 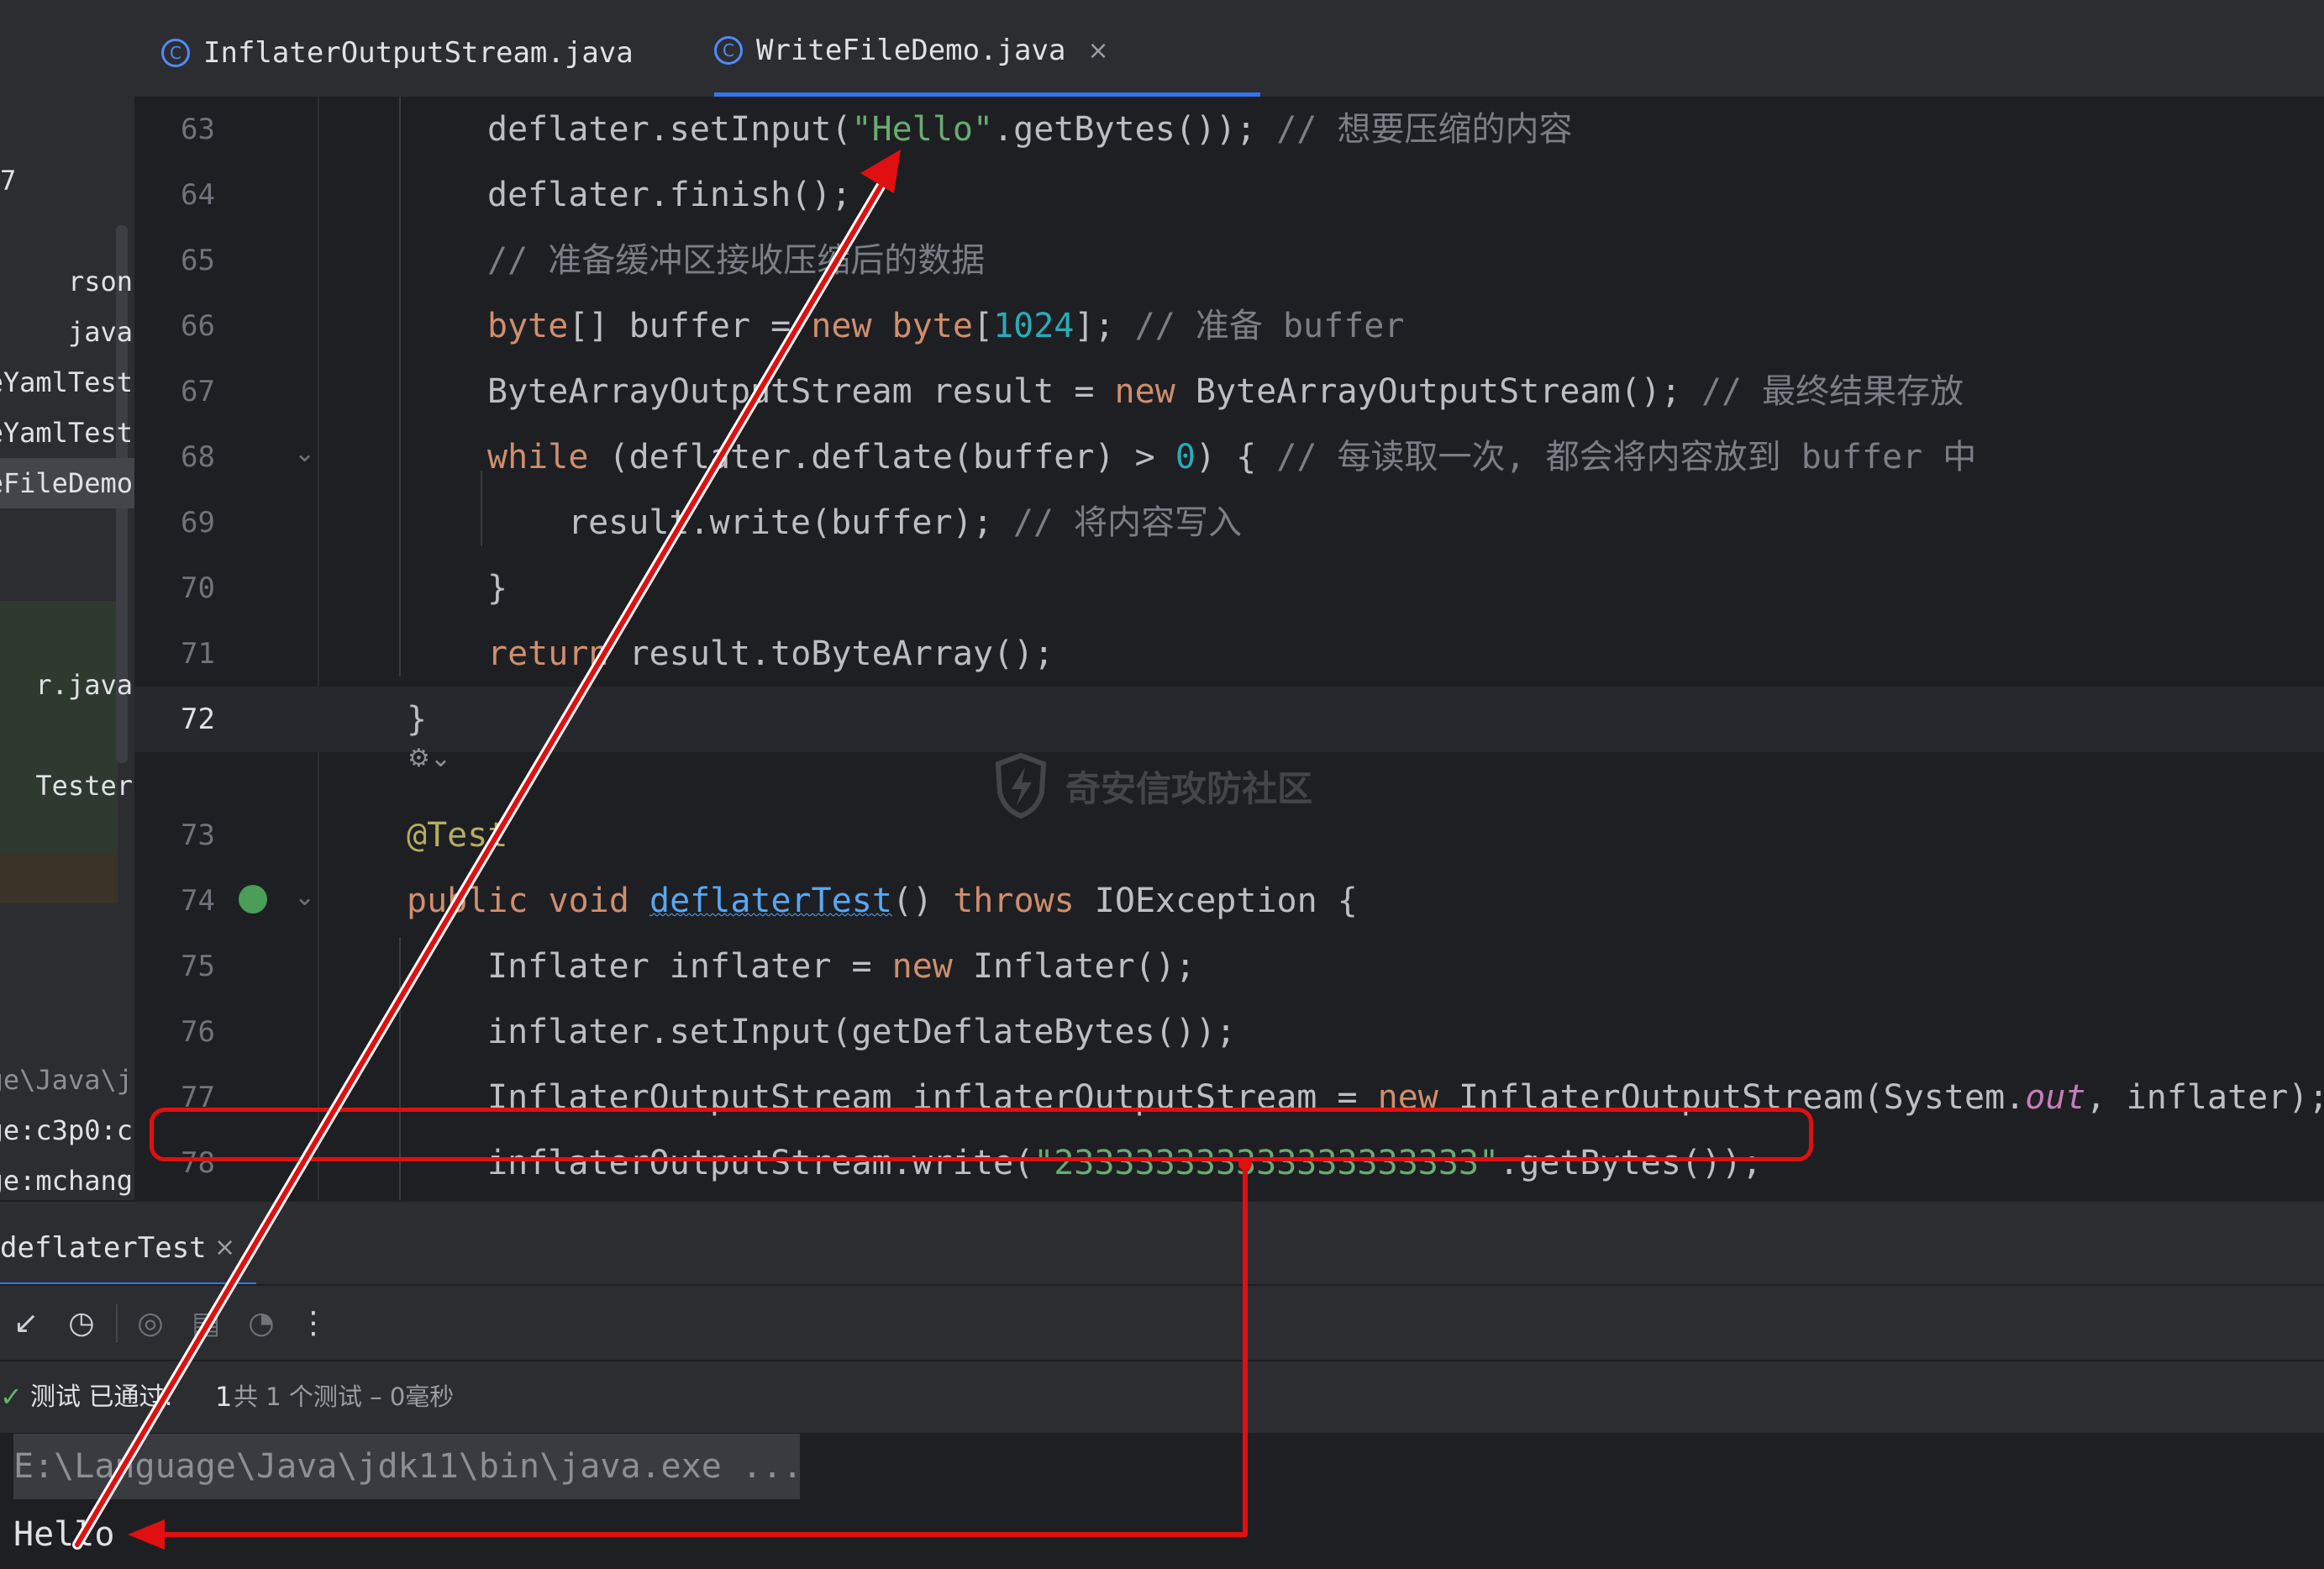 What do you see at coordinates (82, 1324) in the screenshot?
I see `history-clock-icon: ◷` at bounding box center [82, 1324].